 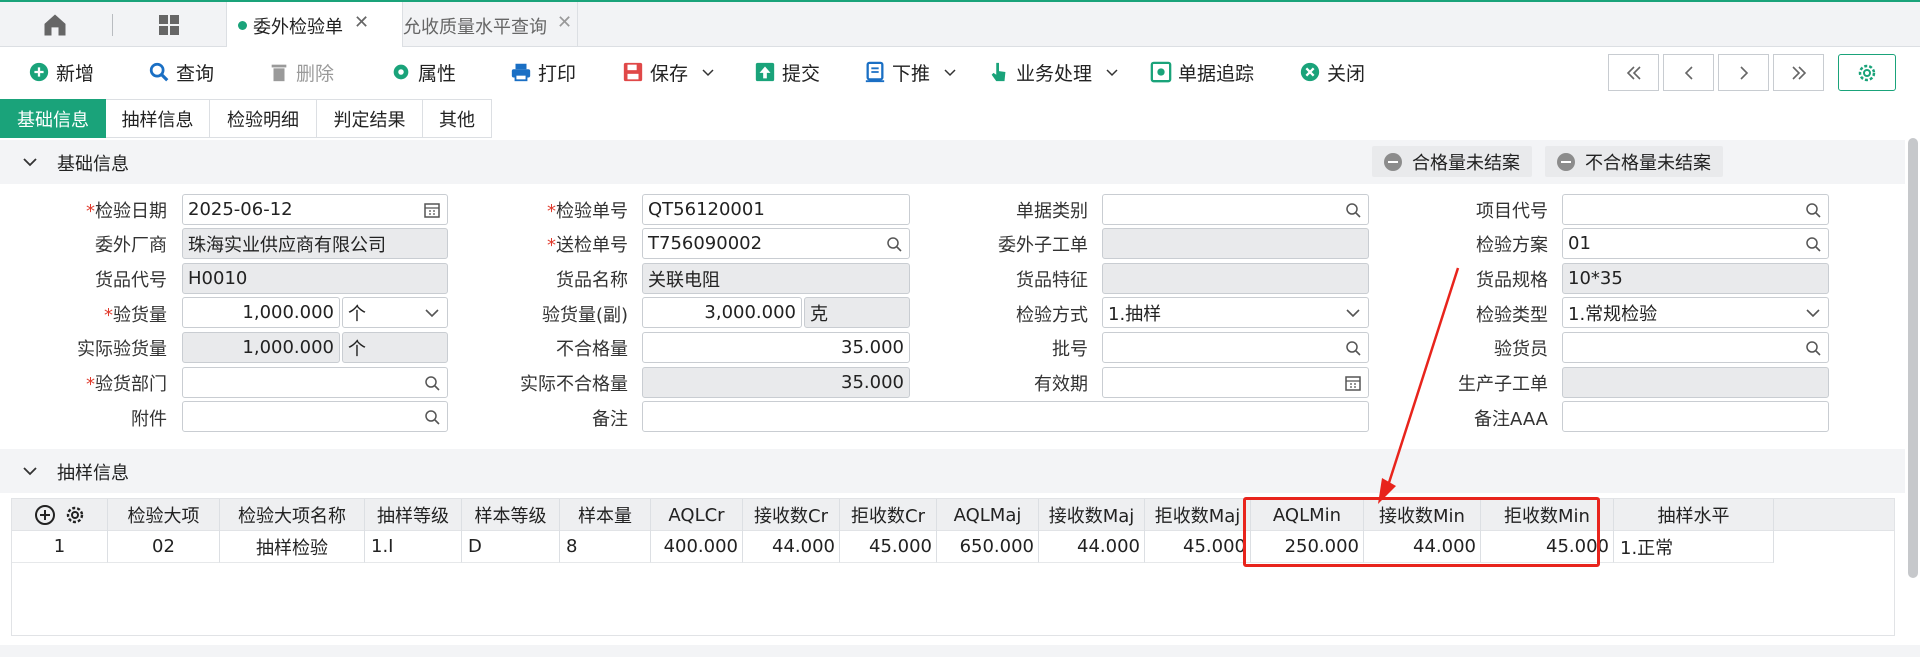 I want to click on table-cell: D, so click(x=511, y=547).